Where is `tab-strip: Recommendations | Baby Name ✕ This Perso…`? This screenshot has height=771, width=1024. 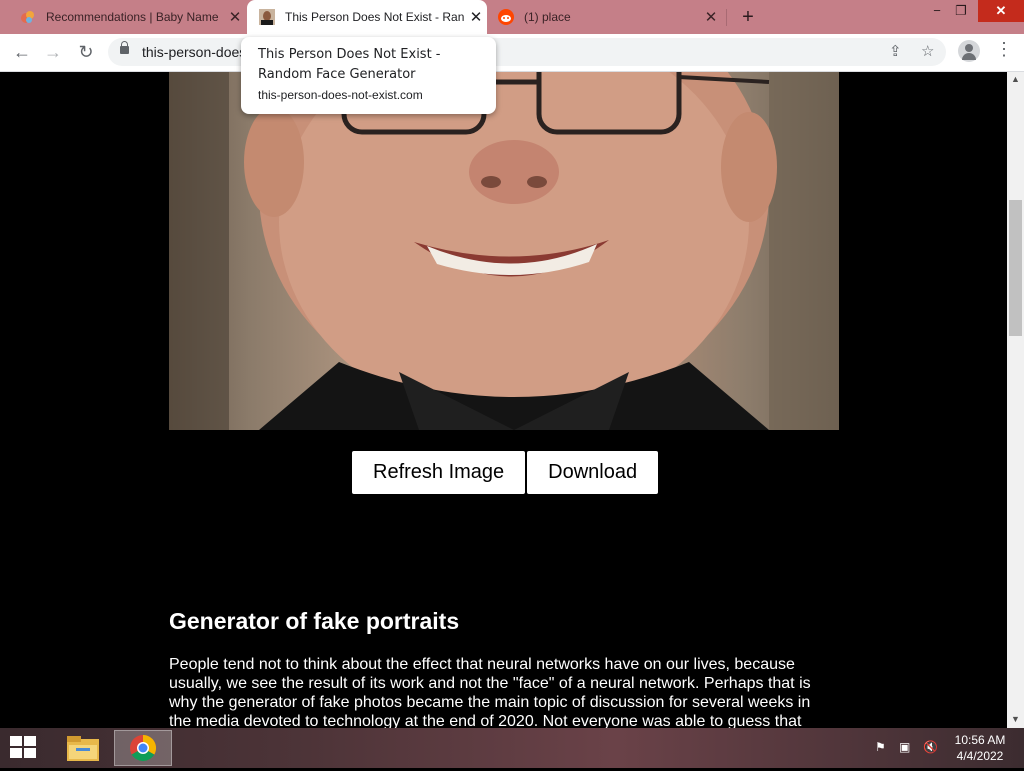 tab-strip: Recommendations | Baby Name ✕ This Perso… is located at coordinates (512, 17).